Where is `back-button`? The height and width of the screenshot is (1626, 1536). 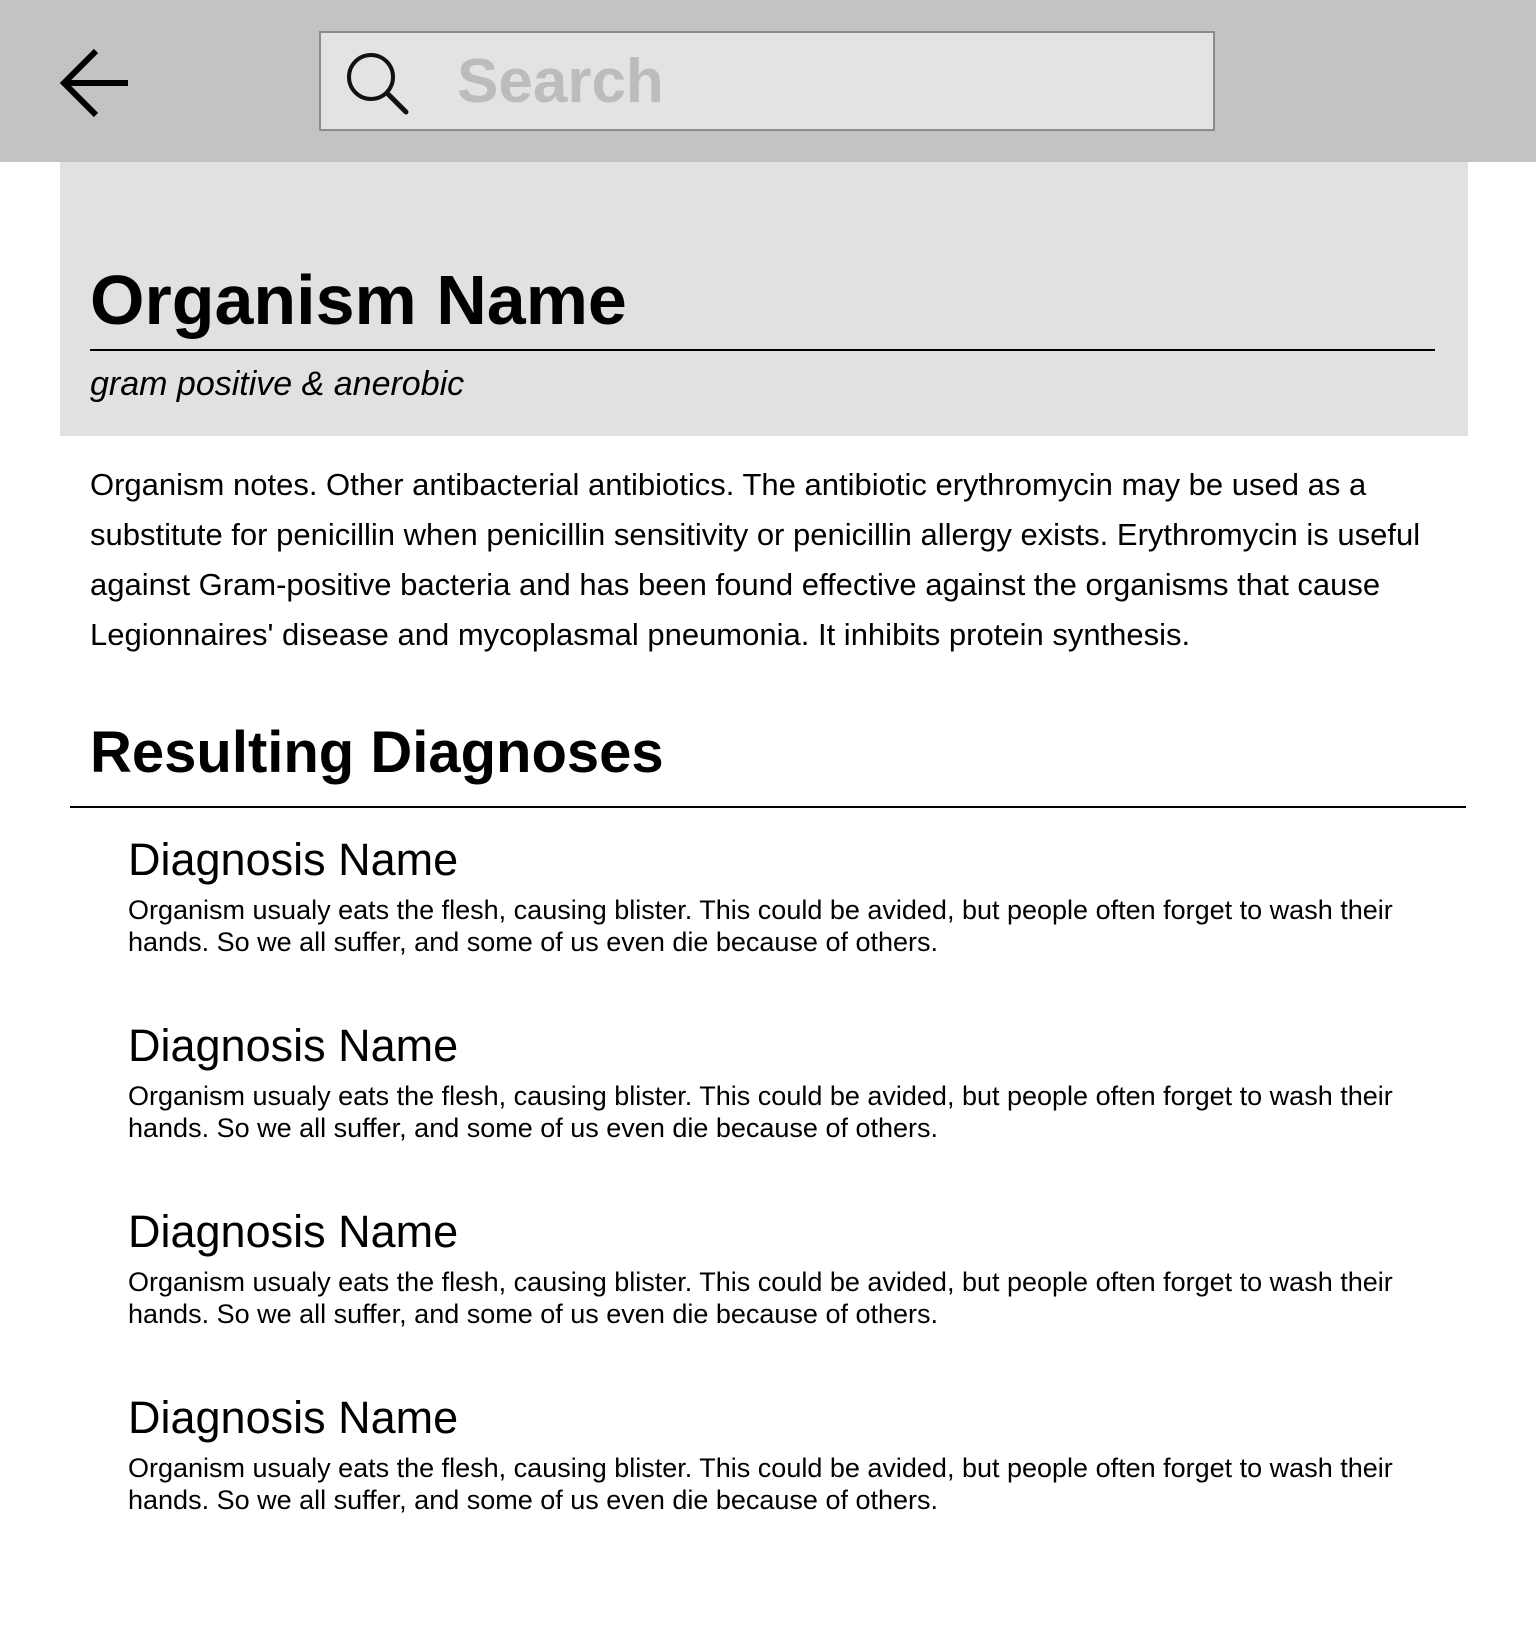 back-button is located at coordinates (95, 83).